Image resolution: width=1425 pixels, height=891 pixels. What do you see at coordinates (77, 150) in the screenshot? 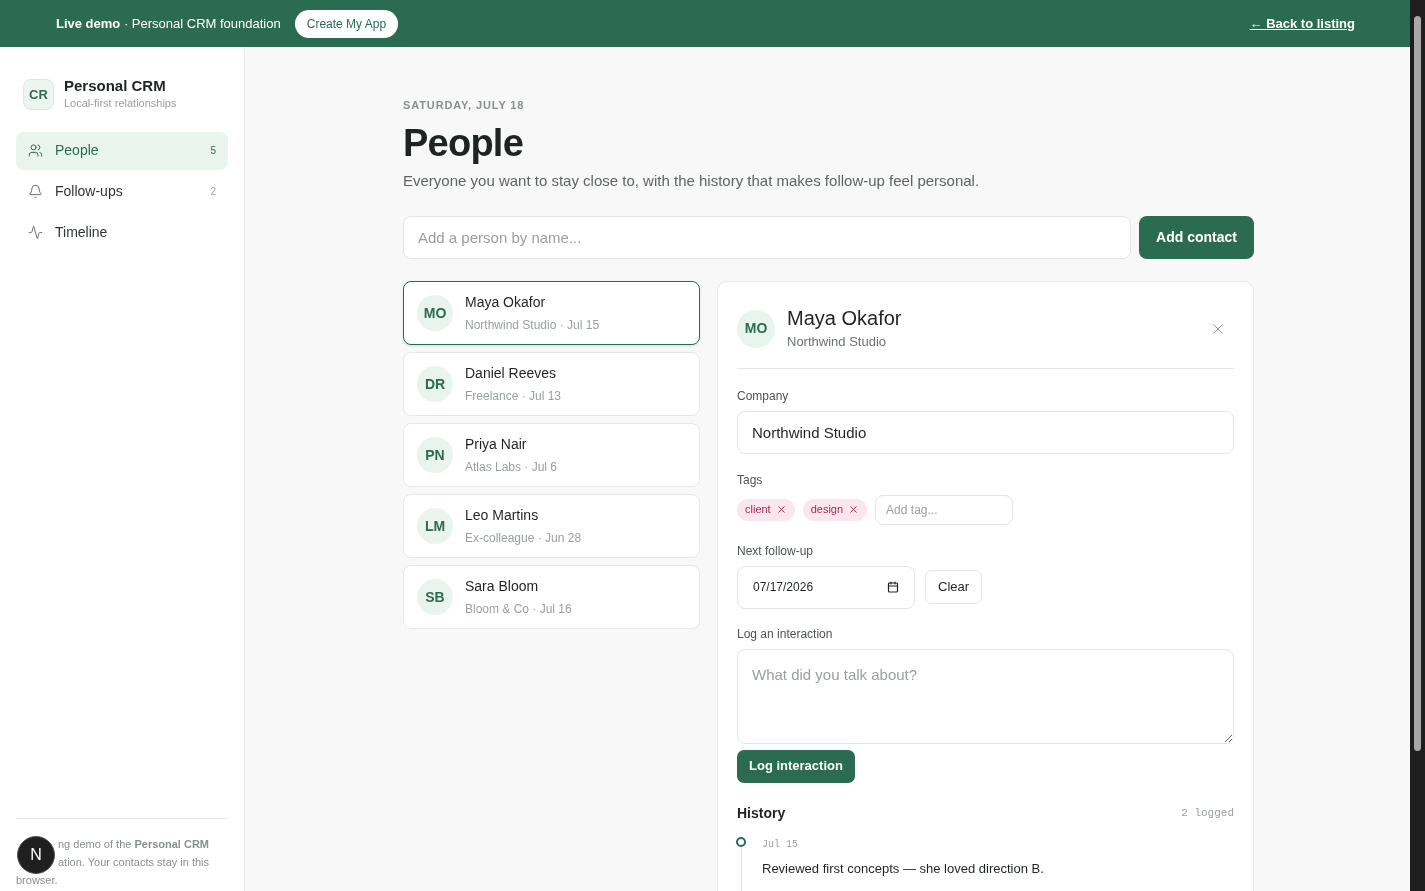
I see `nav-label: People` at bounding box center [77, 150].